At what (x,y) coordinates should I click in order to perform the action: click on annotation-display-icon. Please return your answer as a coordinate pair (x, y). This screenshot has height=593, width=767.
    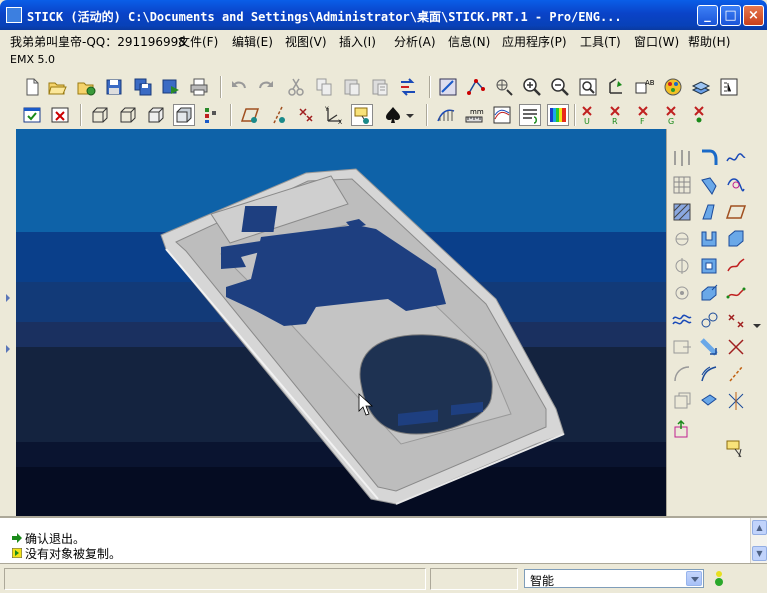
    Looking at the image, I should click on (362, 115).